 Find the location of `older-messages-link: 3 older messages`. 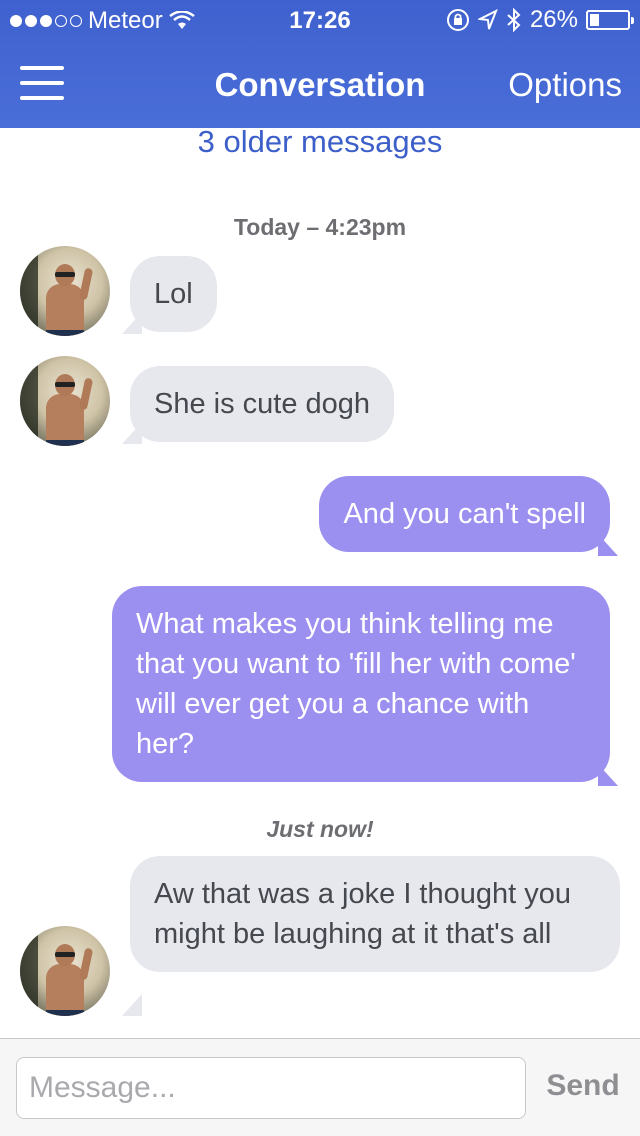

older-messages-link: 3 older messages is located at coordinates (320, 142).